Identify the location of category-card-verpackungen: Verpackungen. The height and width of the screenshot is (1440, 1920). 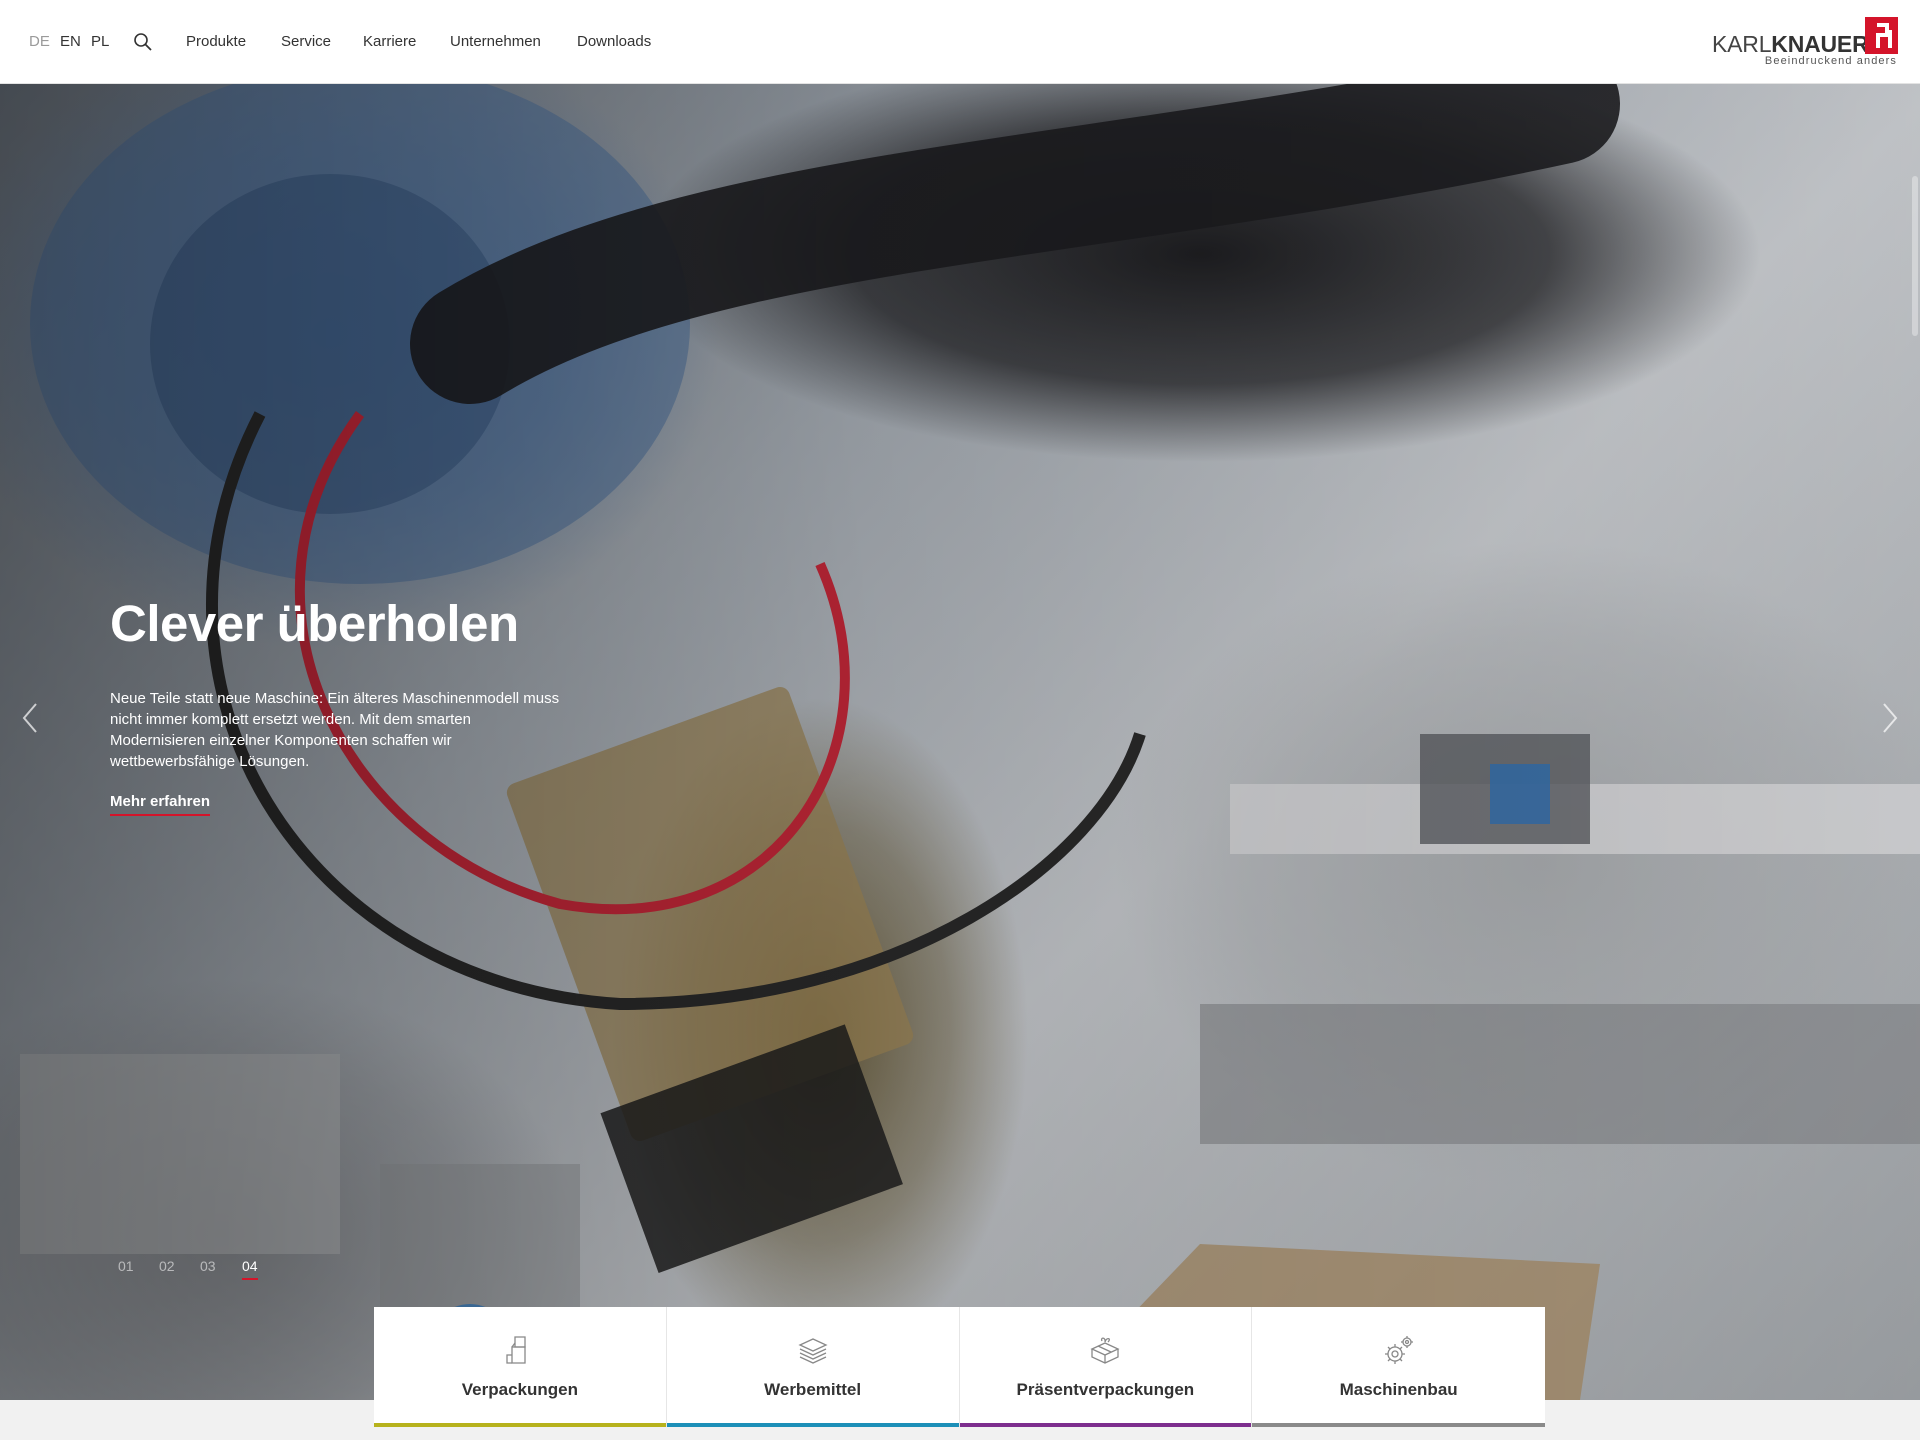
(520, 1367).